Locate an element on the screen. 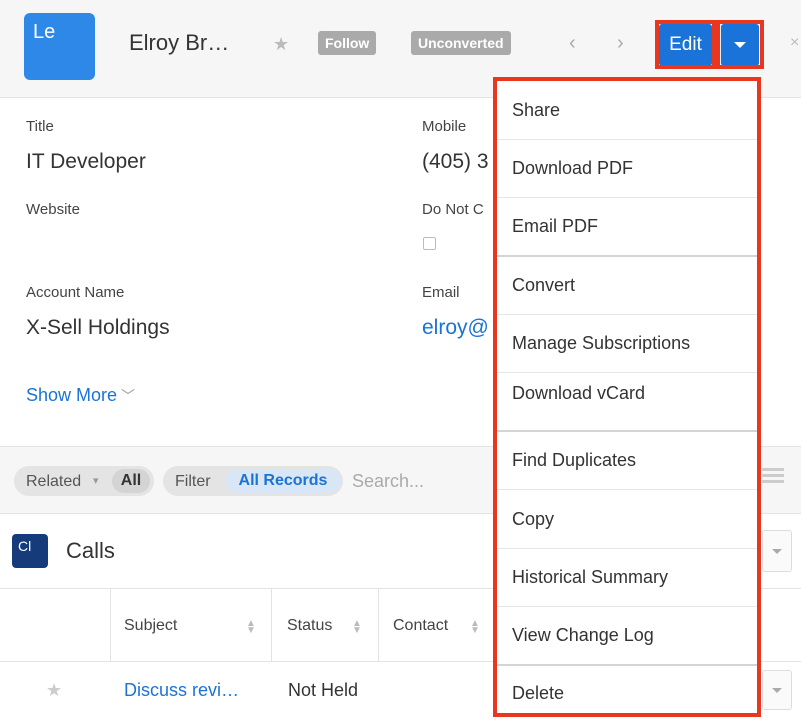 The image size is (801, 720). next-record-icon: › is located at coordinates (620, 43).